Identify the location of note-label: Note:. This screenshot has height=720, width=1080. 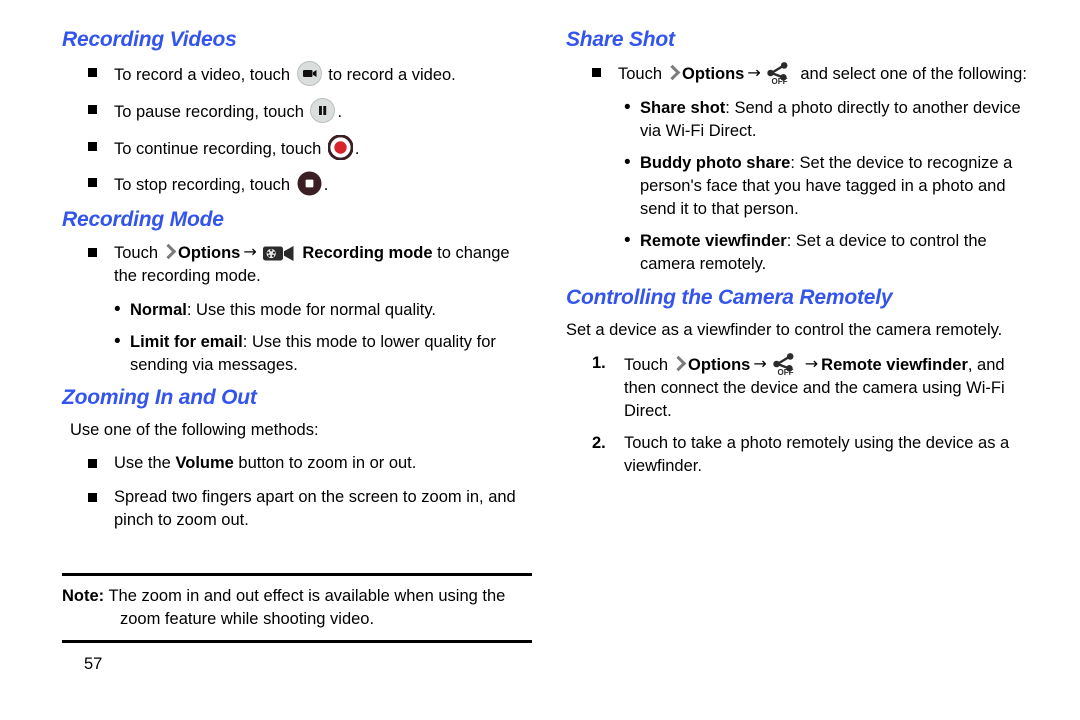
(83, 596).